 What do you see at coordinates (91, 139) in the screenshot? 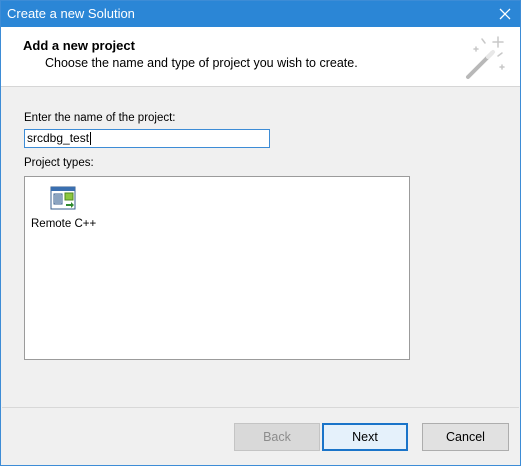
I see `text-caret` at bounding box center [91, 139].